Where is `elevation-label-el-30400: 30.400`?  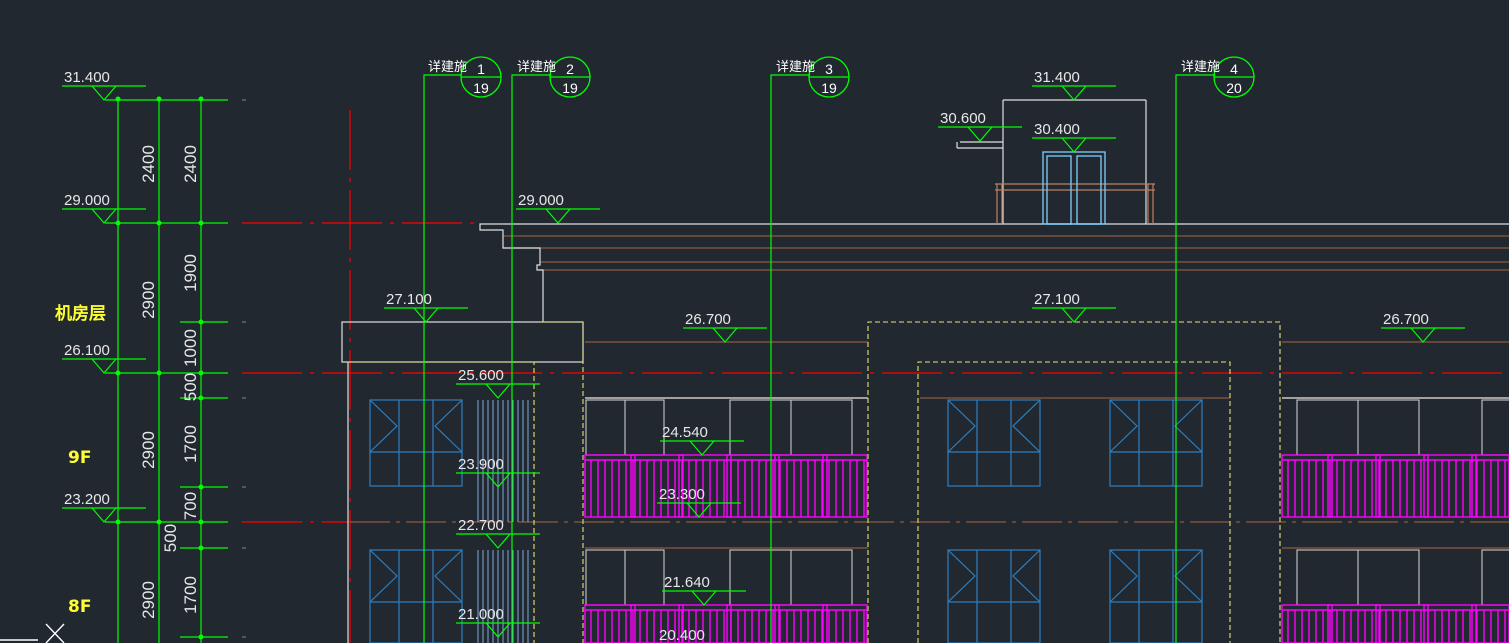
elevation-label-el-30400: 30.400 is located at coordinates (1057, 129).